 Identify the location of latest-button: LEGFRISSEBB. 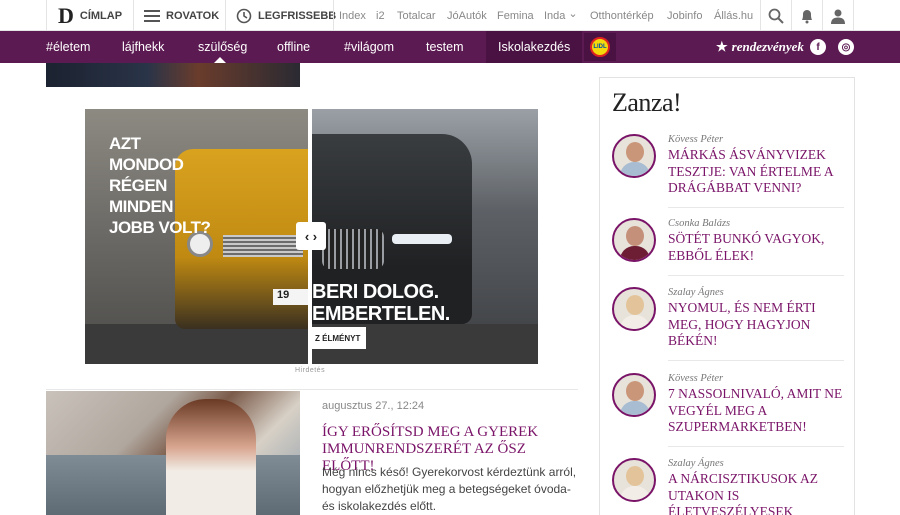
(286, 15).